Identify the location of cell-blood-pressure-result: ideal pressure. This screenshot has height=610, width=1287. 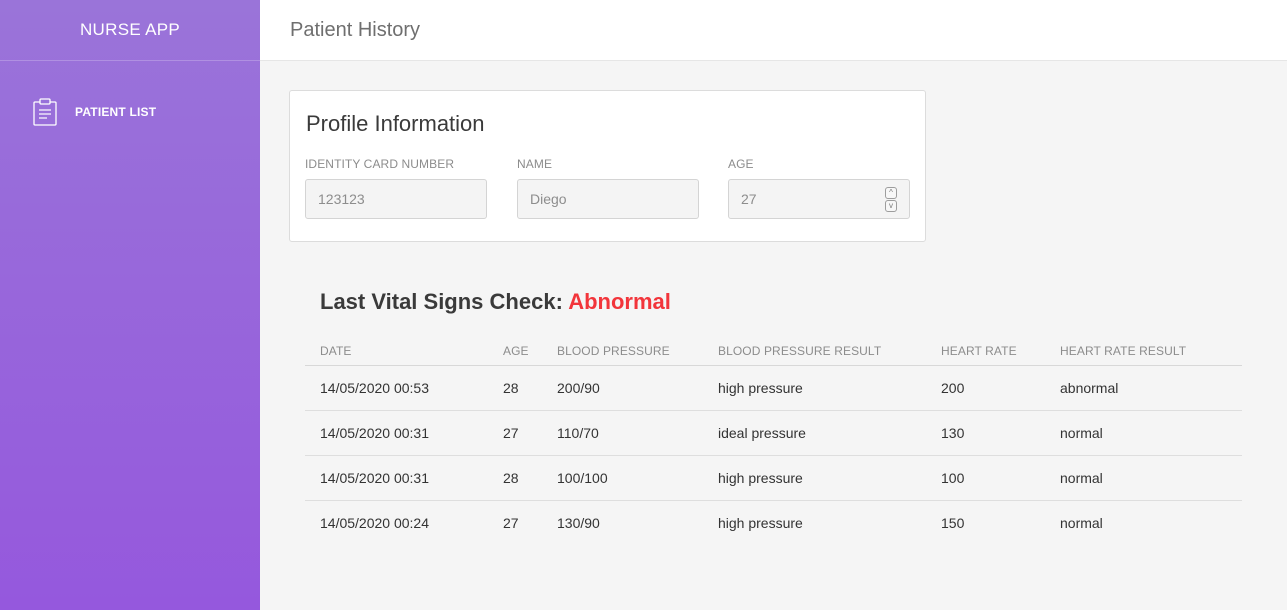
(829, 433).